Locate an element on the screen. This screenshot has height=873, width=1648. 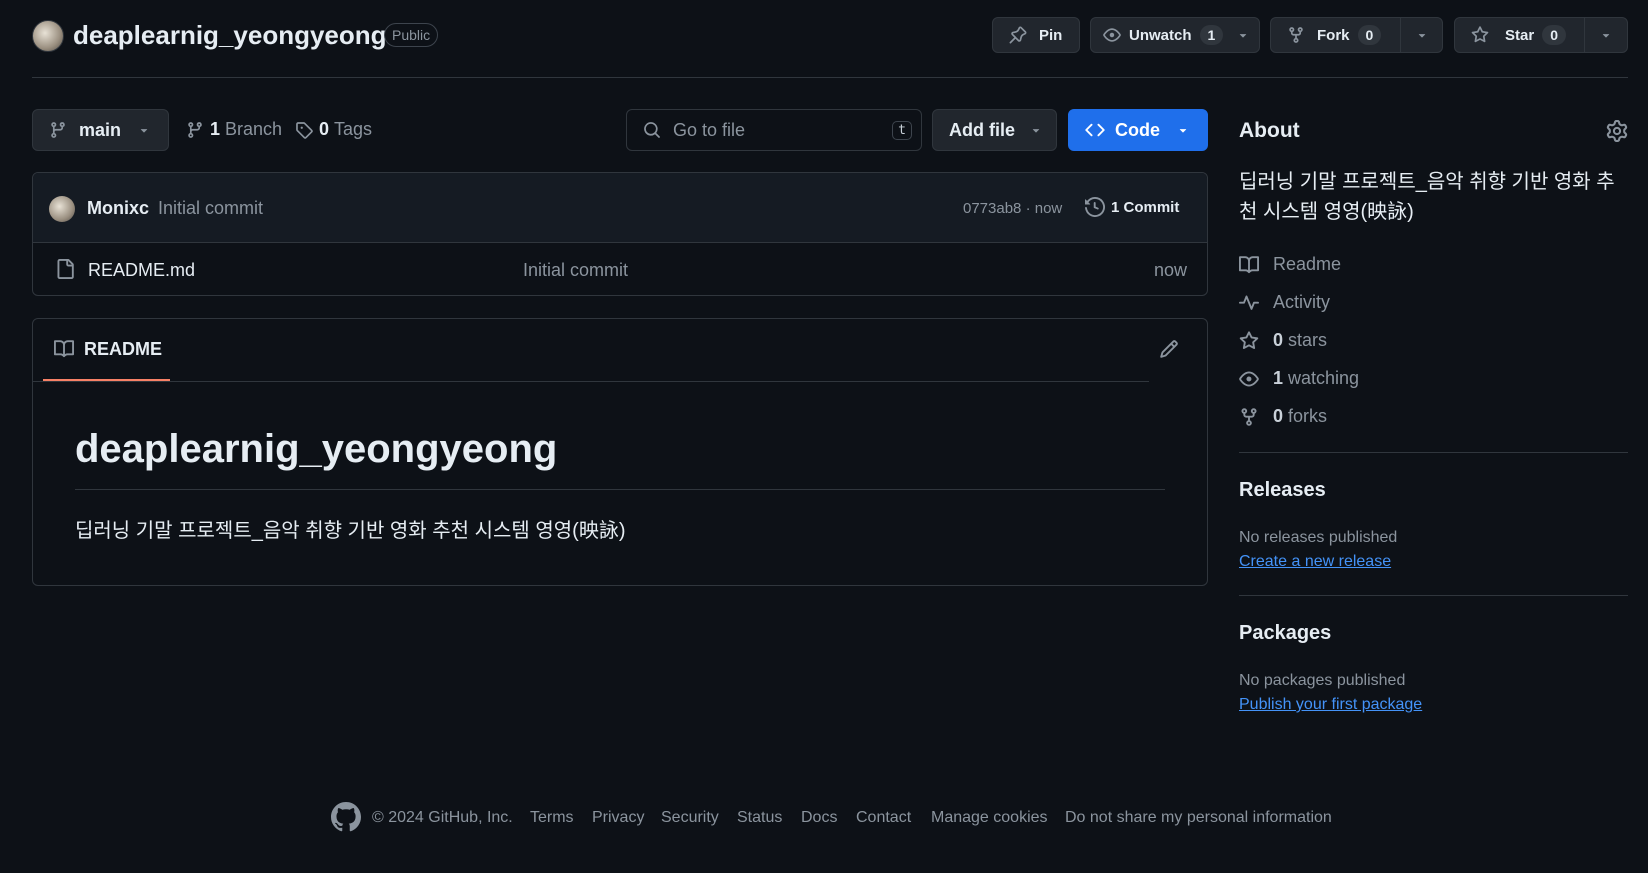
footer-link-manage-cookies: Manage cookies is located at coordinates (989, 818).